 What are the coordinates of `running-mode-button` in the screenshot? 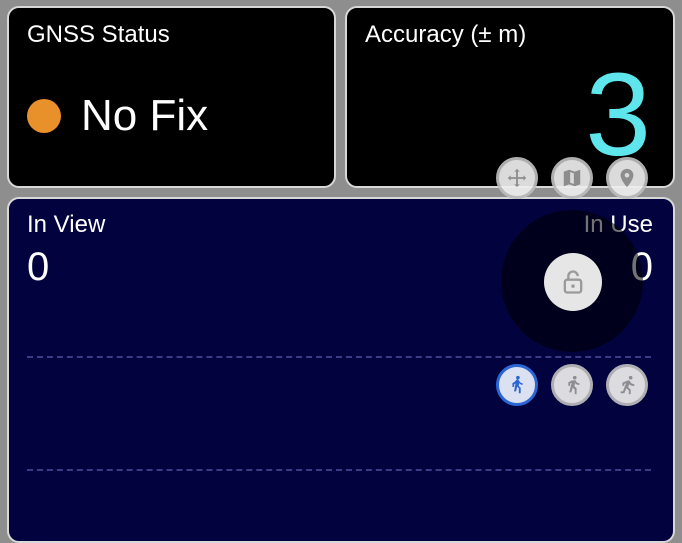 It's located at (572, 385).